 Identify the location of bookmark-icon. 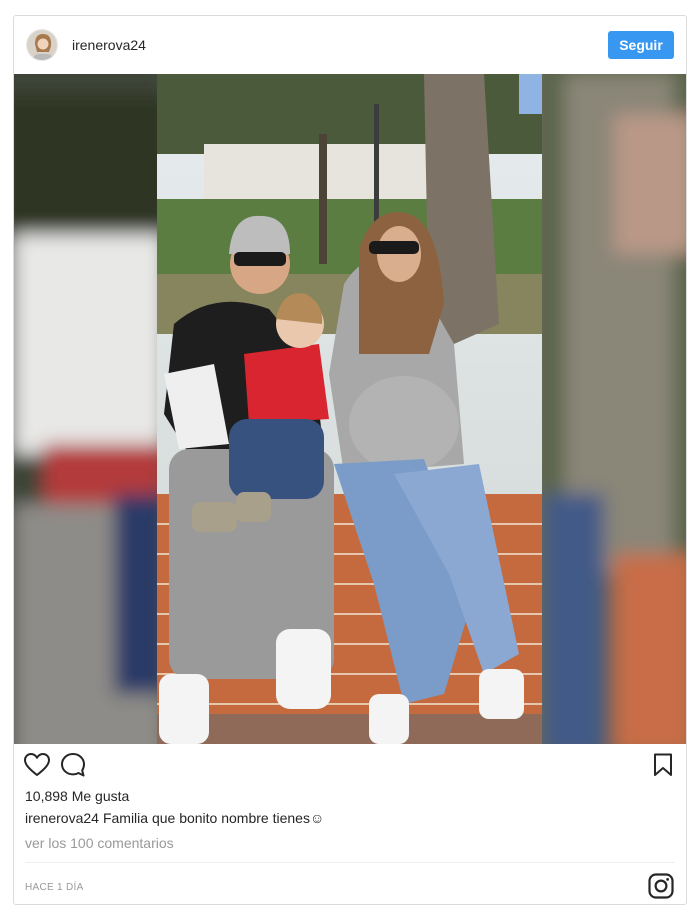
(663, 765).